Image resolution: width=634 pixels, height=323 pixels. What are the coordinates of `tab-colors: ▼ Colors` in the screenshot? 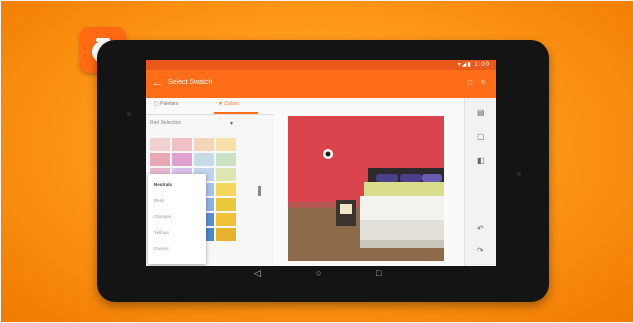 It's located at (228, 104).